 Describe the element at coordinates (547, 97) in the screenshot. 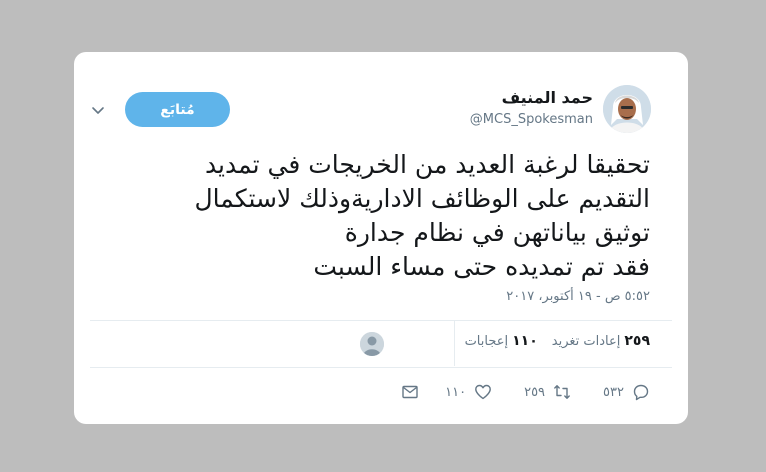

I see `user-name: حمد المنيف` at that location.